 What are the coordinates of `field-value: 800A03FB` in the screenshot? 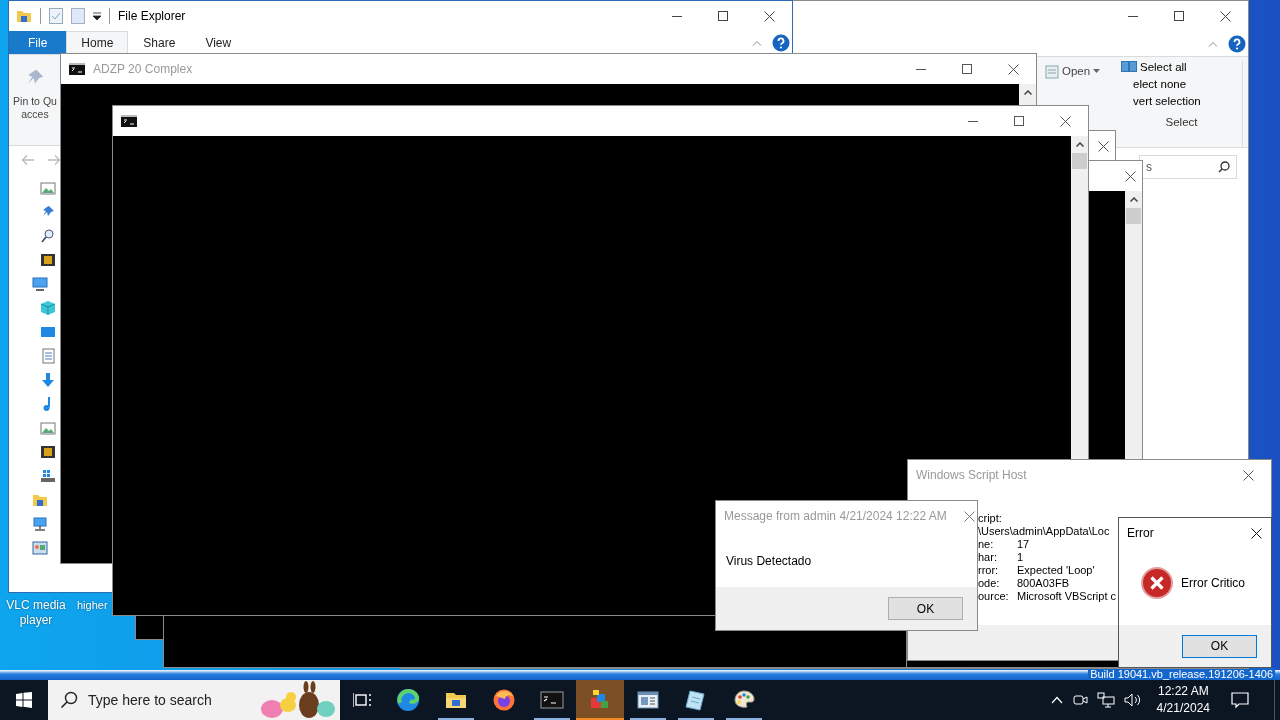 It's located at (1043, 583).